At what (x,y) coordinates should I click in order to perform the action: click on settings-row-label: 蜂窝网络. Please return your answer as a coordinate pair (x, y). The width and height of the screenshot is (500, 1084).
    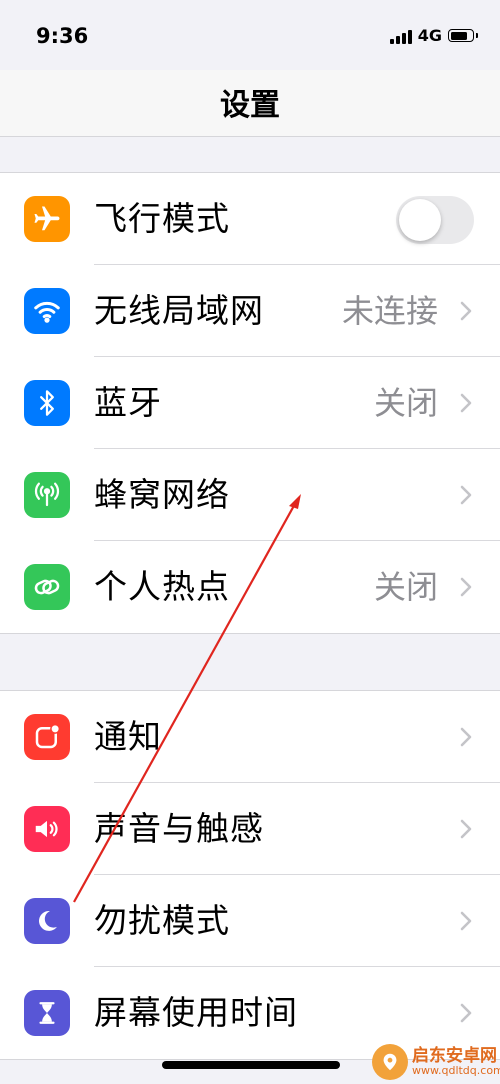
    Looking at the image, I should click on (162, 494).